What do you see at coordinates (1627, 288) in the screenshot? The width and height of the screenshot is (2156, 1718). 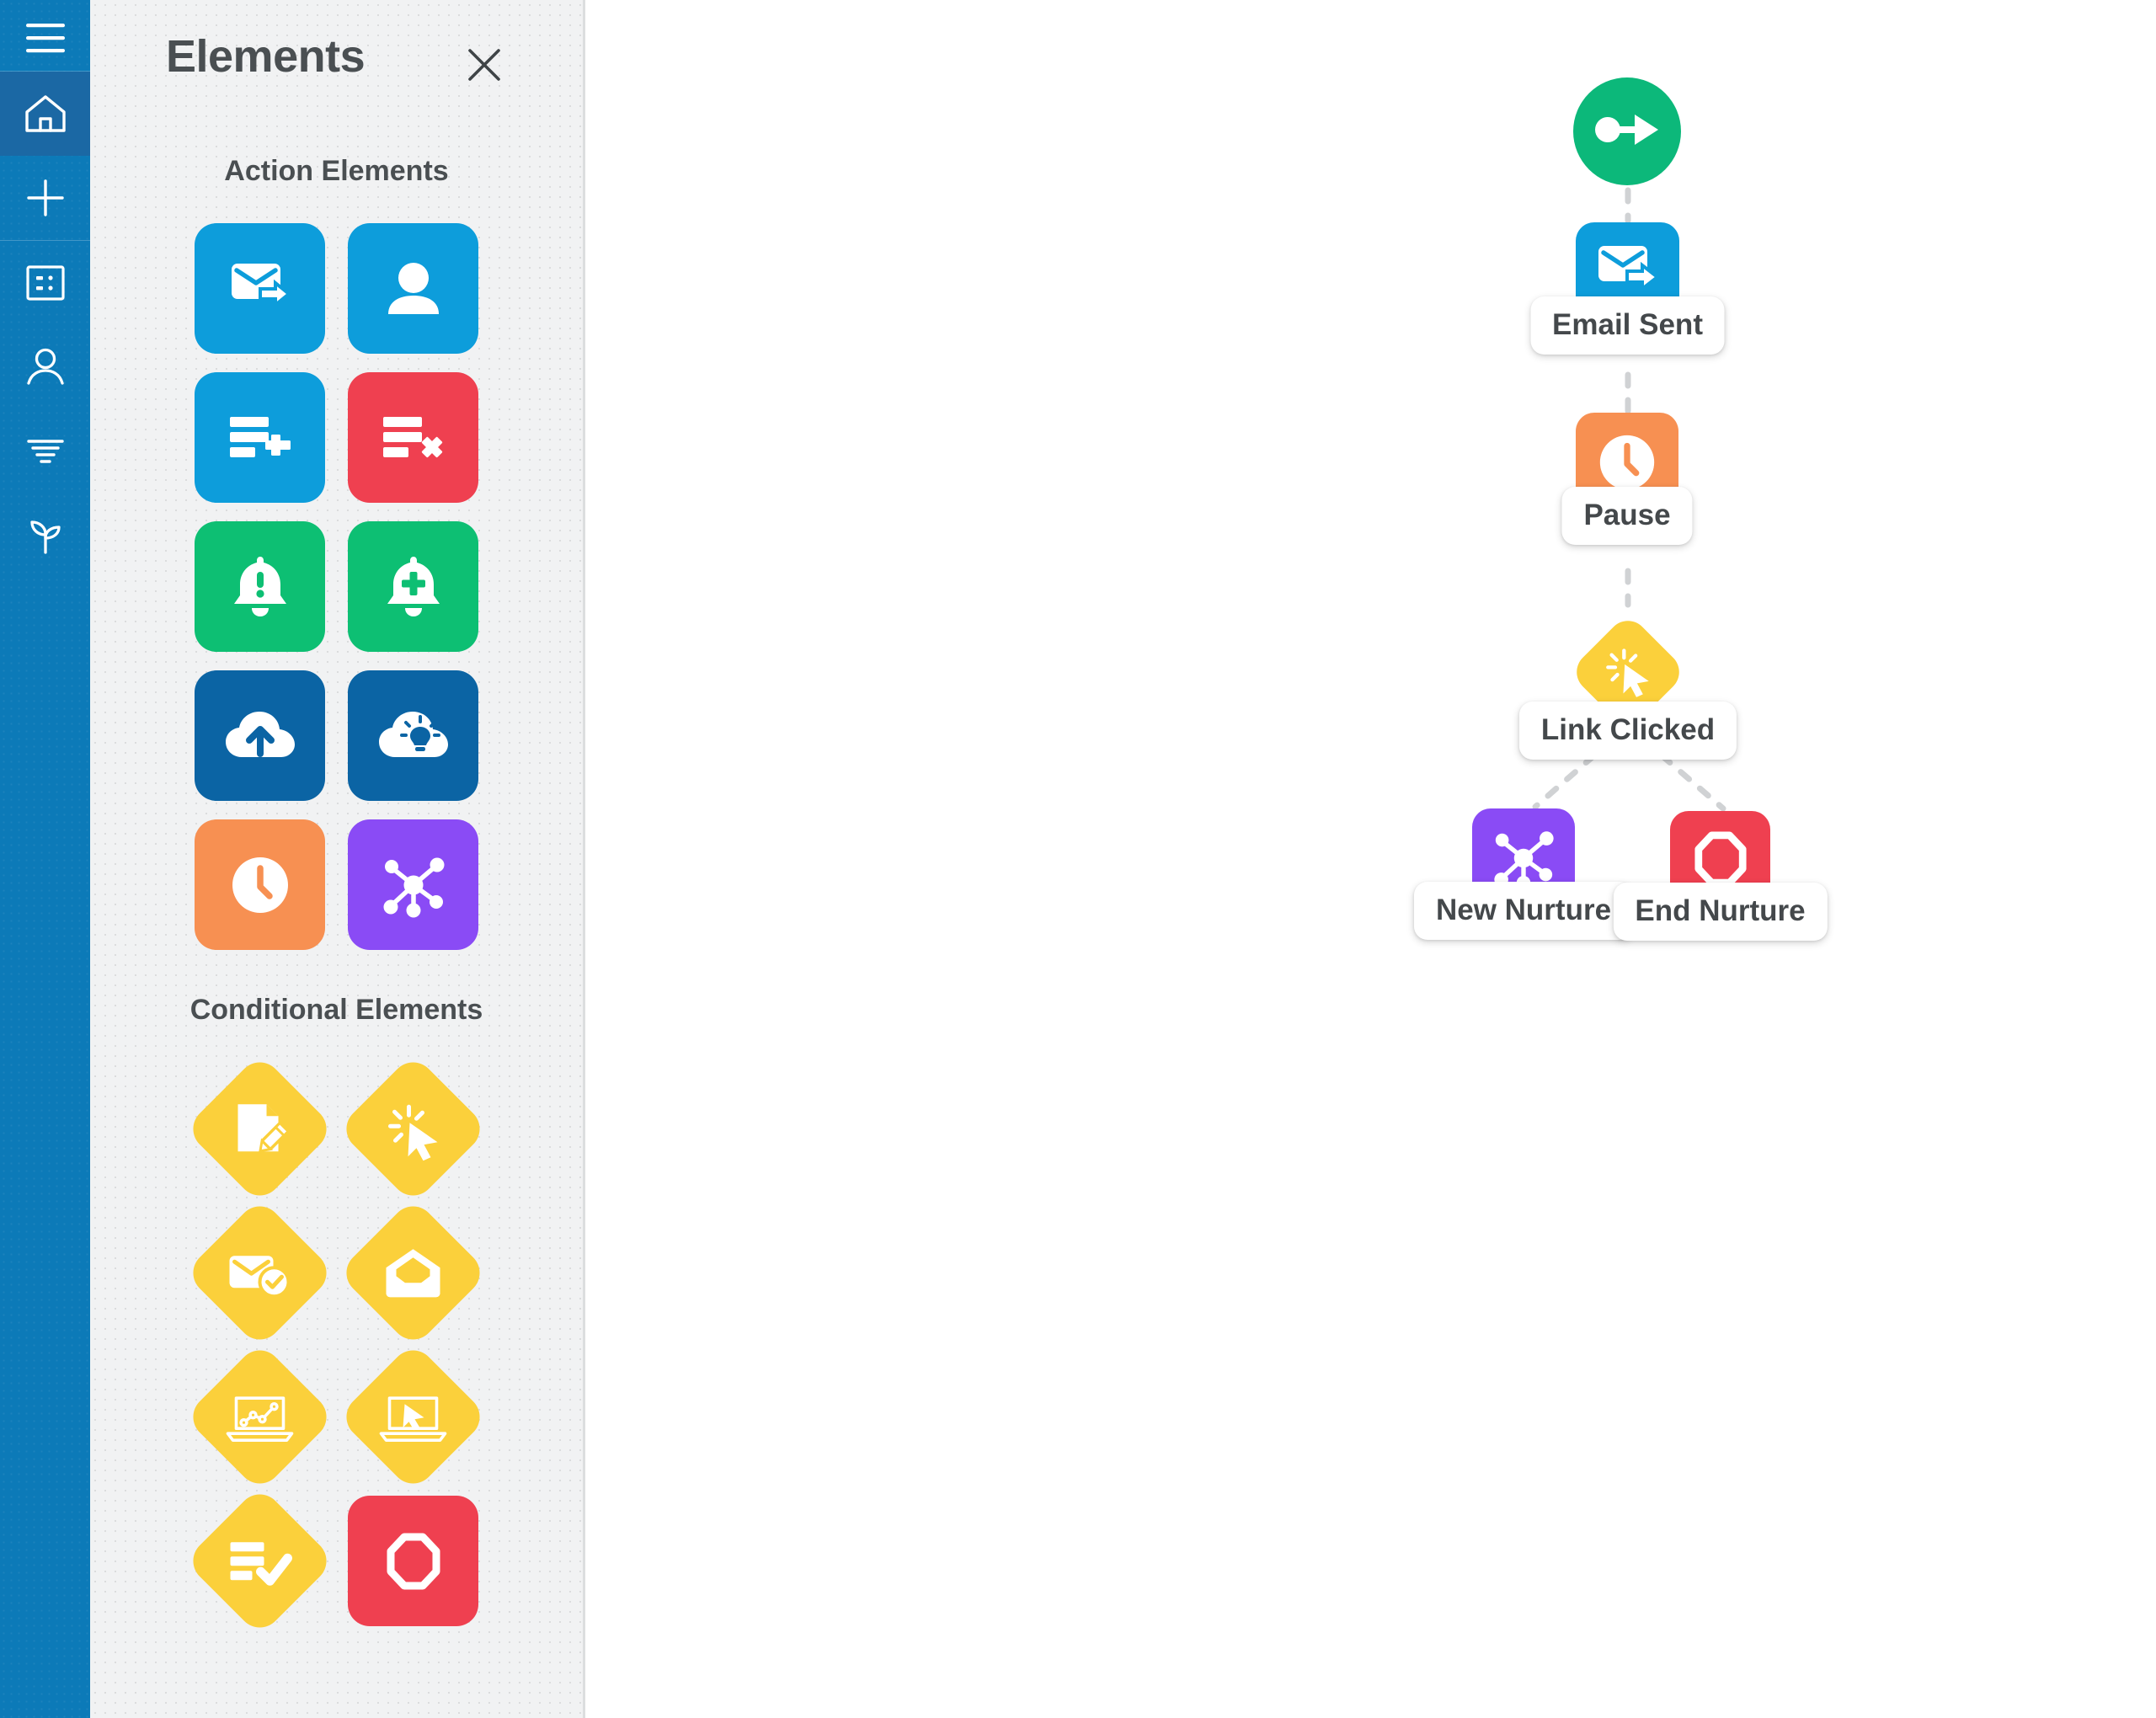 I see `flow-node-email-sent: Email Sent` at bounding box center [1627, 288].